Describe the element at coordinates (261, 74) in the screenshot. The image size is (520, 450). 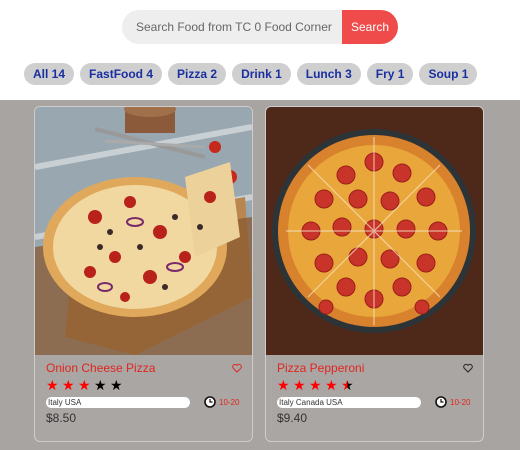
I see `category-chip-drink: Drink 1` at that location.